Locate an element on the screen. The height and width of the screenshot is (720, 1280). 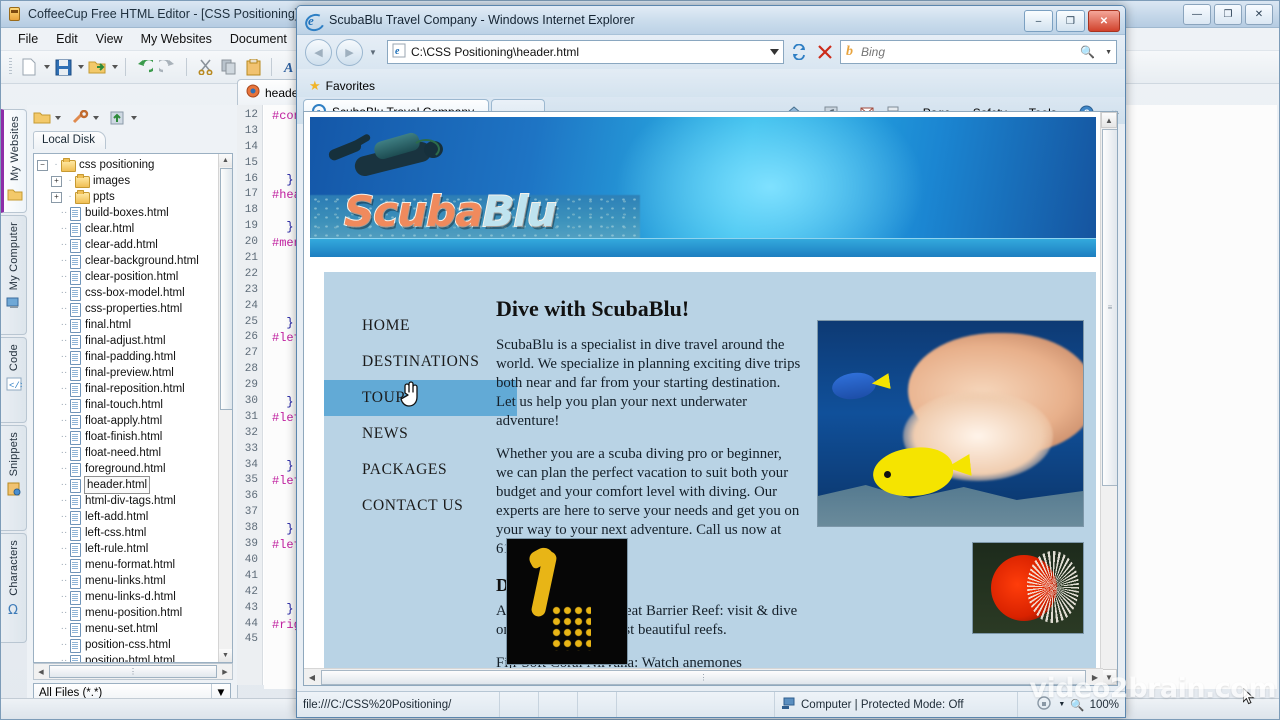
menu-file: File is located at coordinates (28, 39).